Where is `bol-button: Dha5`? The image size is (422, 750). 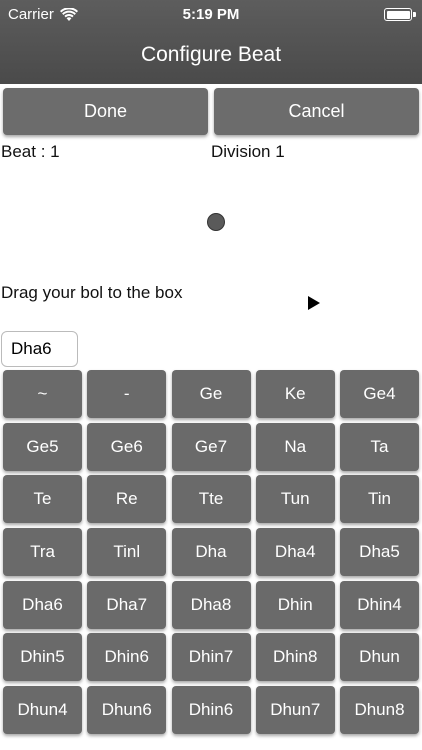 bol-button: Dha5 is located at coordinates (379, 552).